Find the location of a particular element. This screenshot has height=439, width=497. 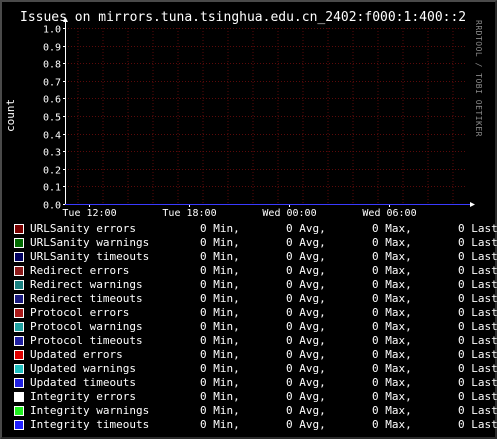

legend-series-name: Redirect warnings is located at coordinates (86, 284).